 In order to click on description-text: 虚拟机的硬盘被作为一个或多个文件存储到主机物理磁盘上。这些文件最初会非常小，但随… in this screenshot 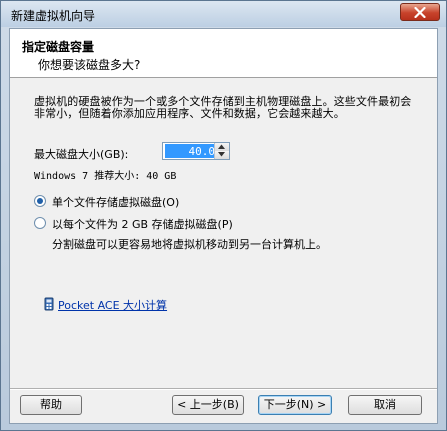, I will do `click(223, 107)`.